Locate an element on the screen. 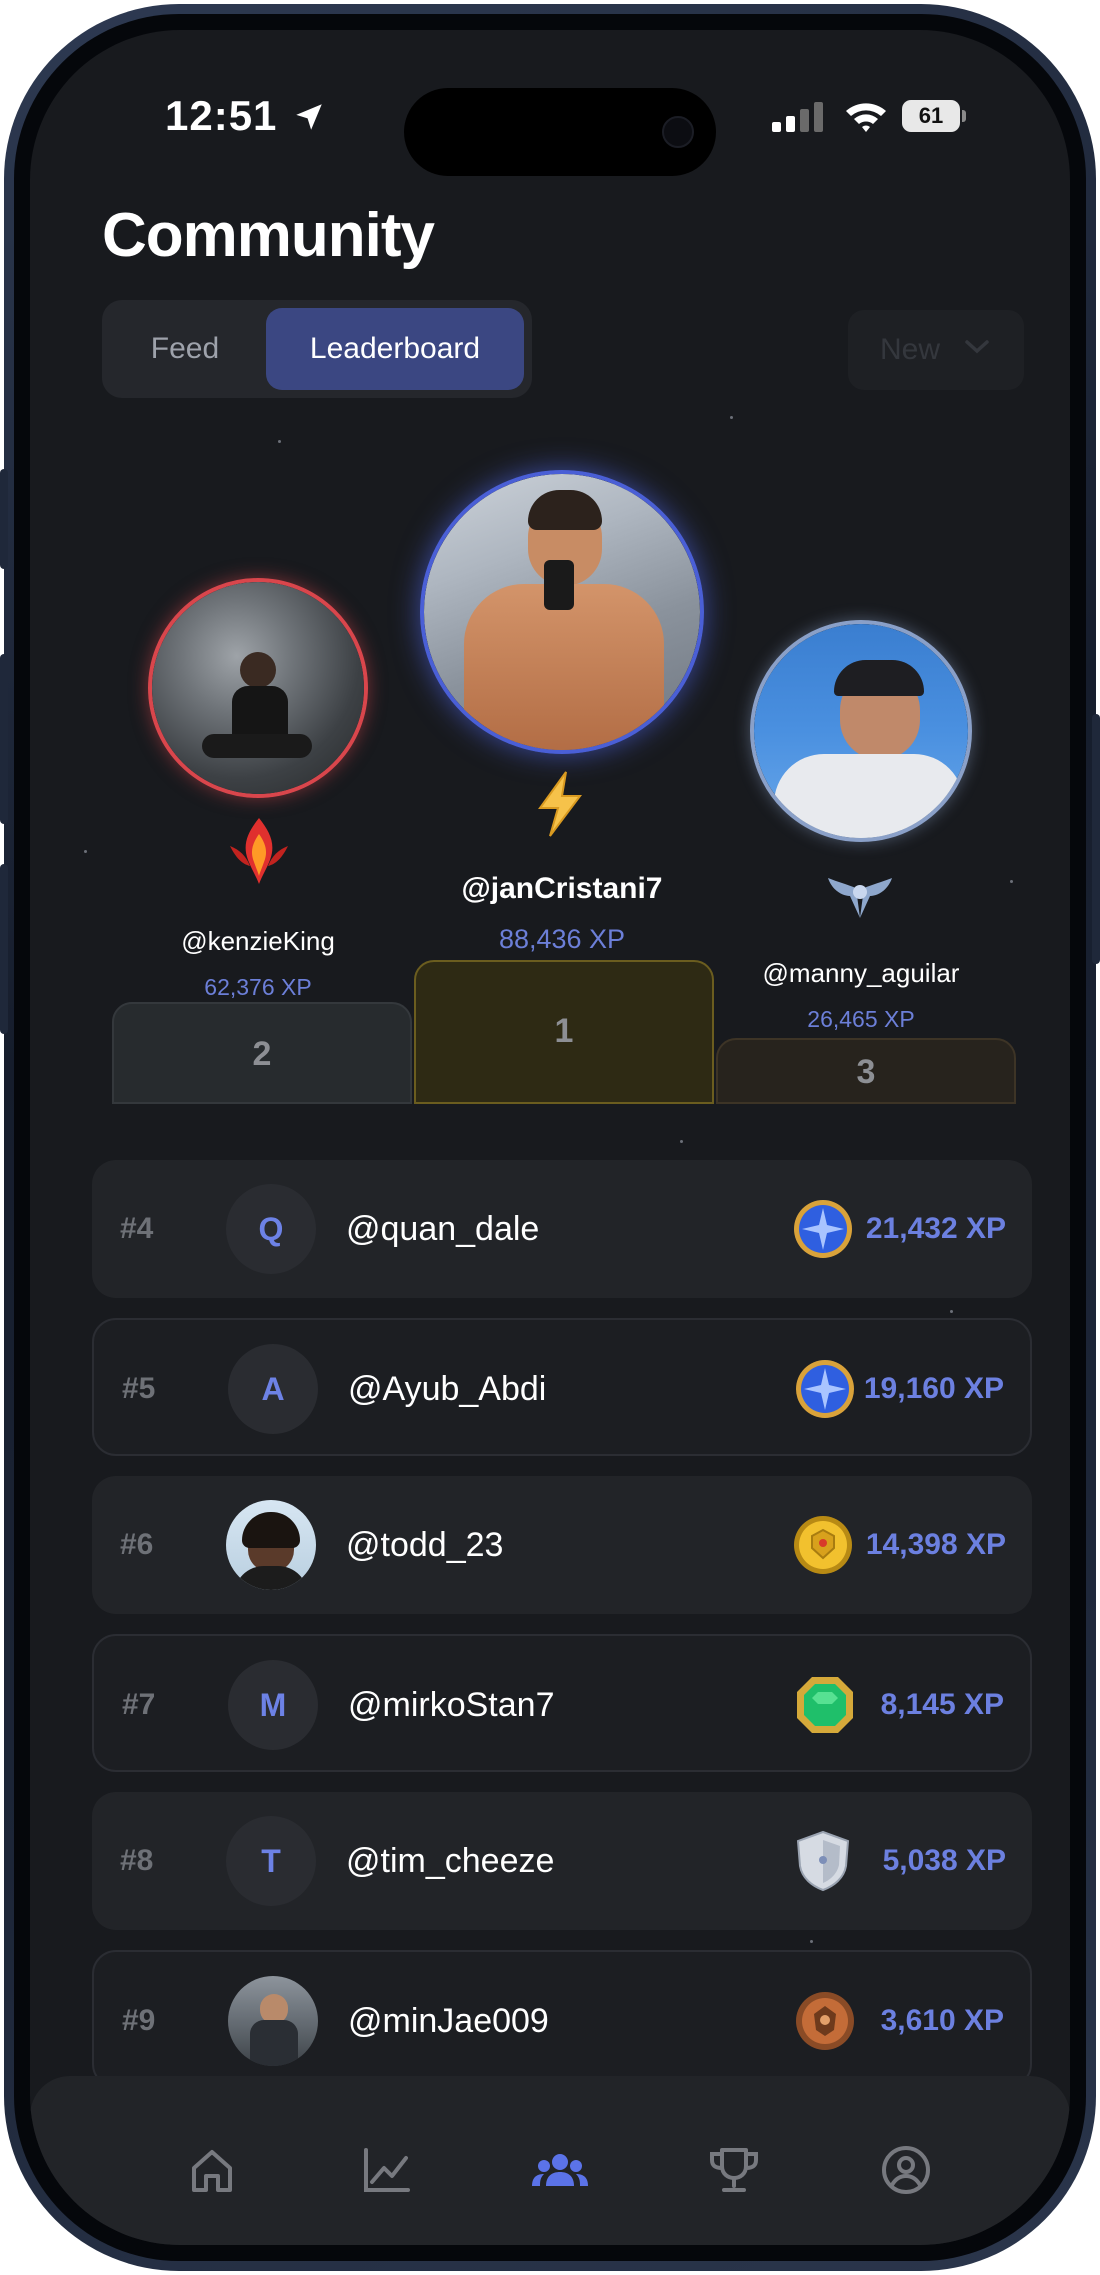  podium-third-avatar is located at coordinates (861, 731).